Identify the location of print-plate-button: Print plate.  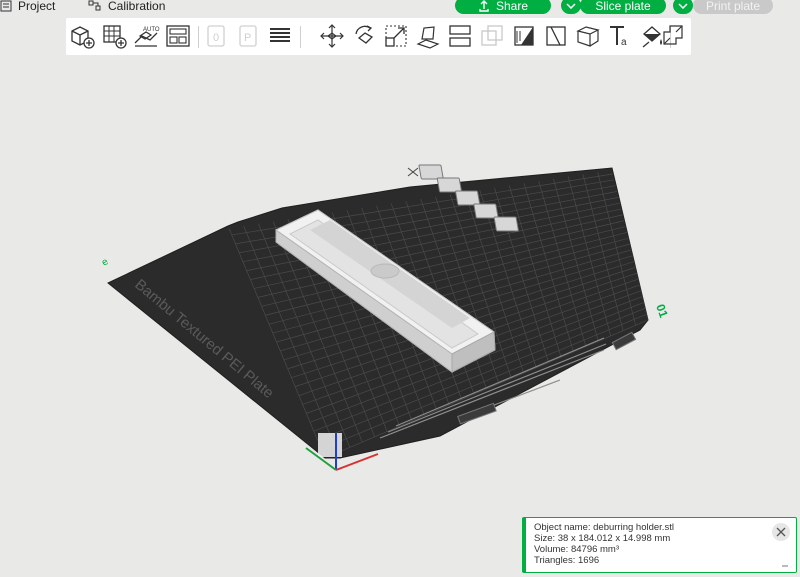
(733, 7).